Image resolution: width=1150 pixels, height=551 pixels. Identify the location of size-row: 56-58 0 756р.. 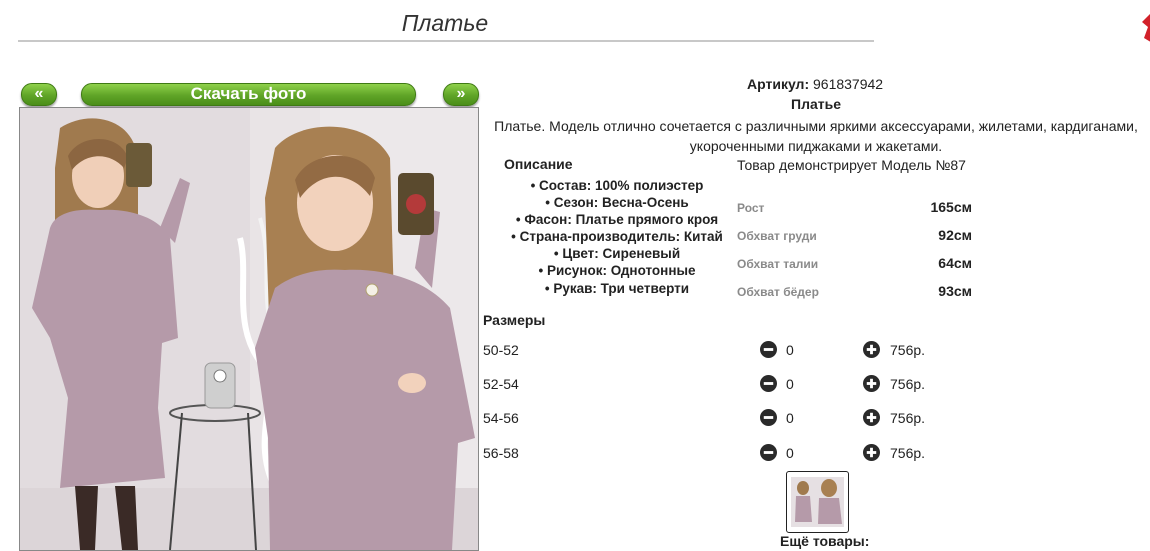
(718, 453).